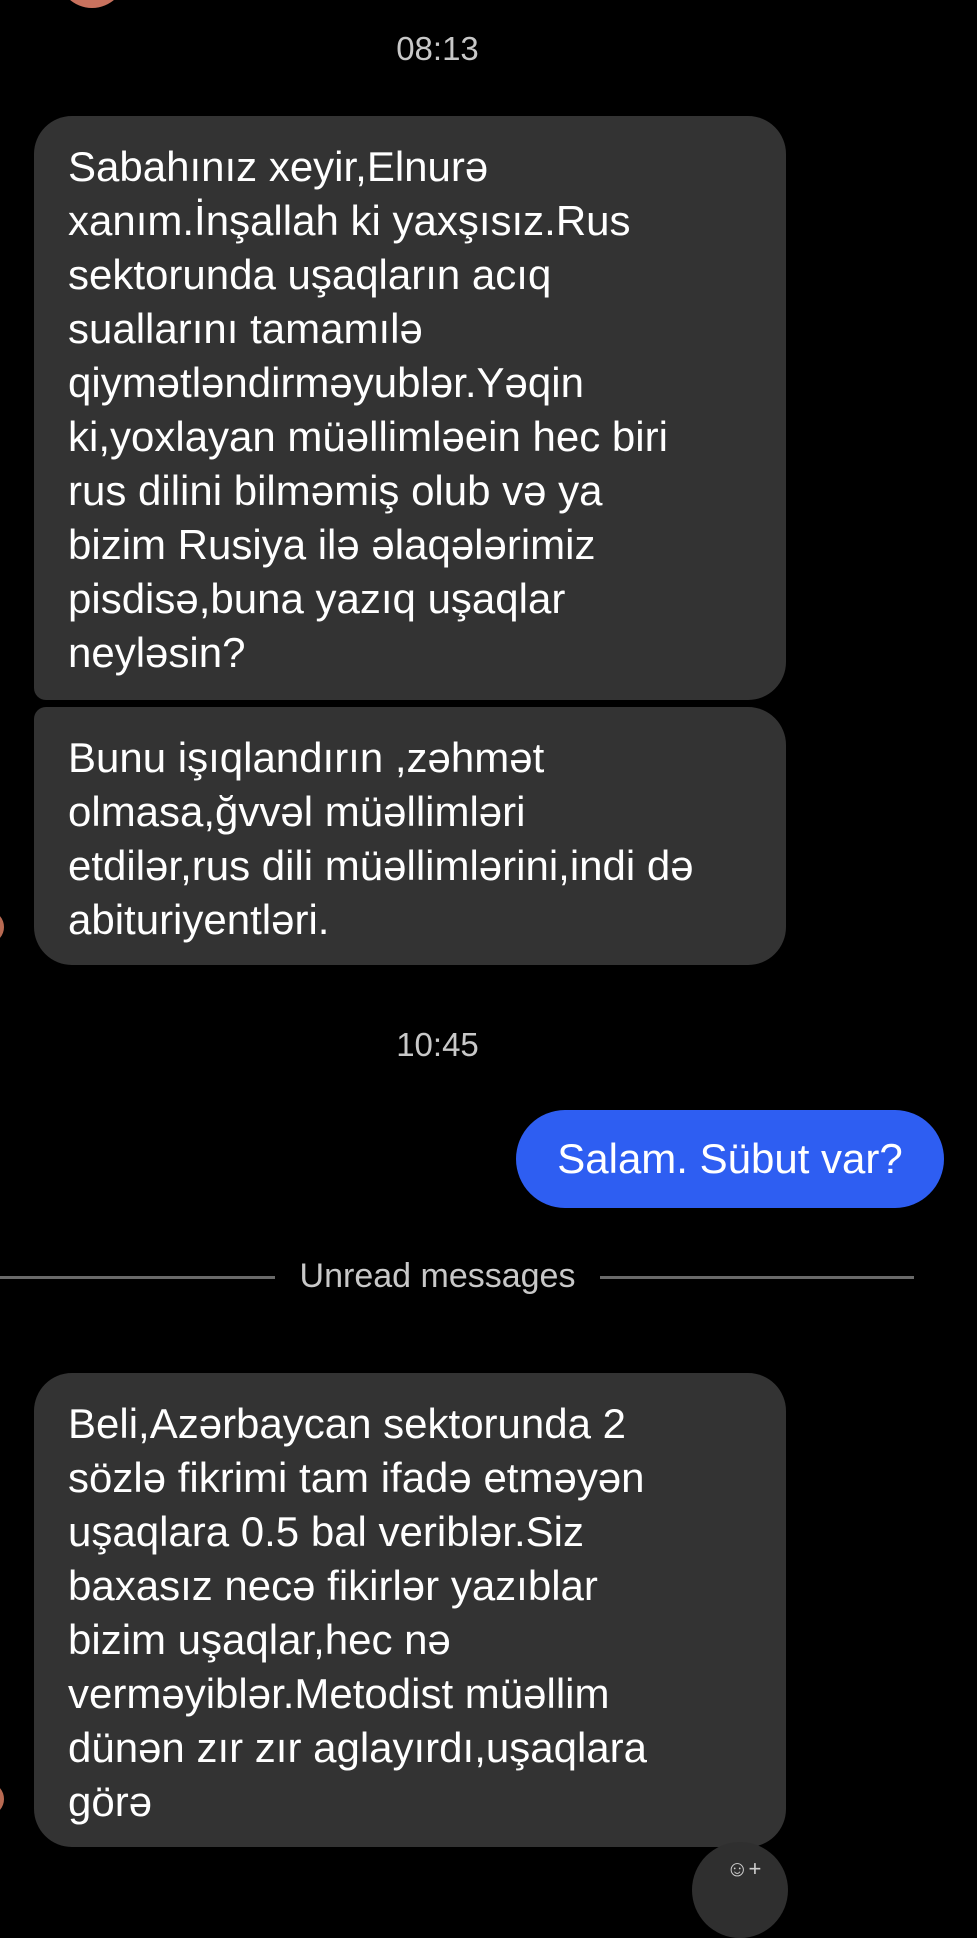  I want to click on emoji-add-icon: ☺+, so click(744, 1868).